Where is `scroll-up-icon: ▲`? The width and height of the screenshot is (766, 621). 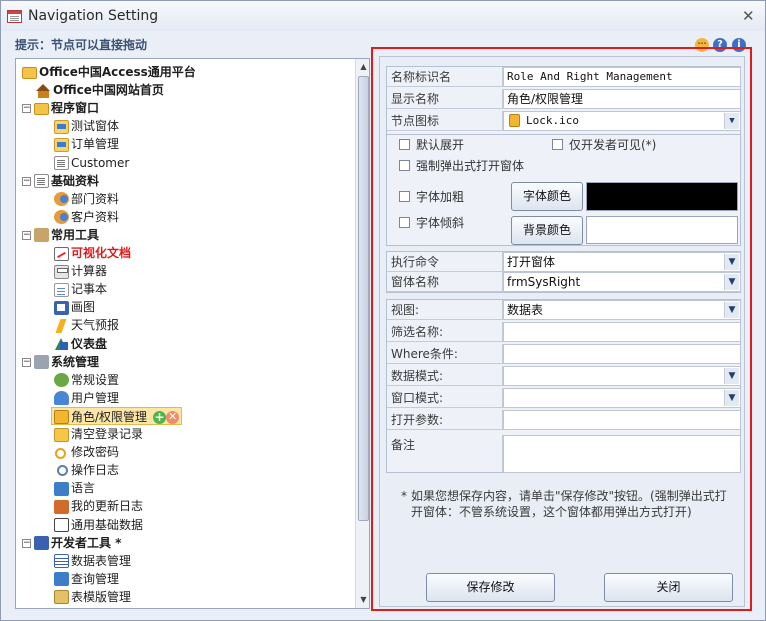 scroll-up-icon: ▲ is located at coordinates (363, 66).